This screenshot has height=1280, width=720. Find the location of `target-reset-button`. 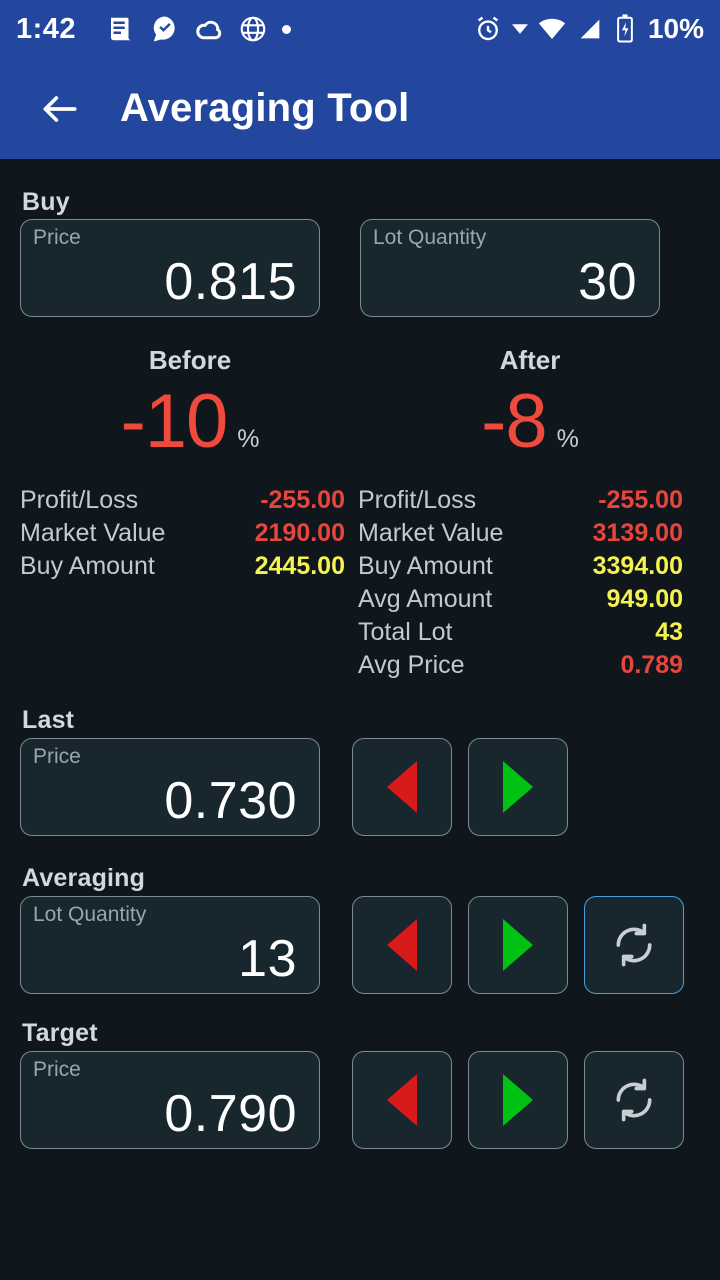

target-reset-button is located at coordinates (634, 1100).